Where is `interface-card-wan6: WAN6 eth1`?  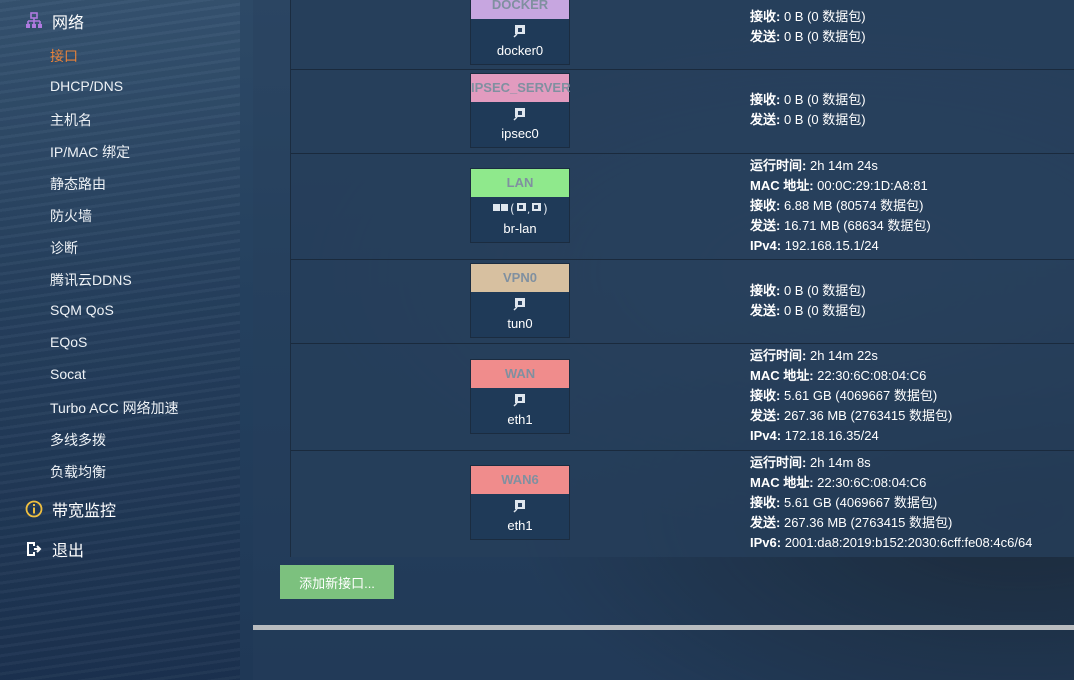 interface-card-wan6: WAN6 eth1 is located at coordinates (520, 502).